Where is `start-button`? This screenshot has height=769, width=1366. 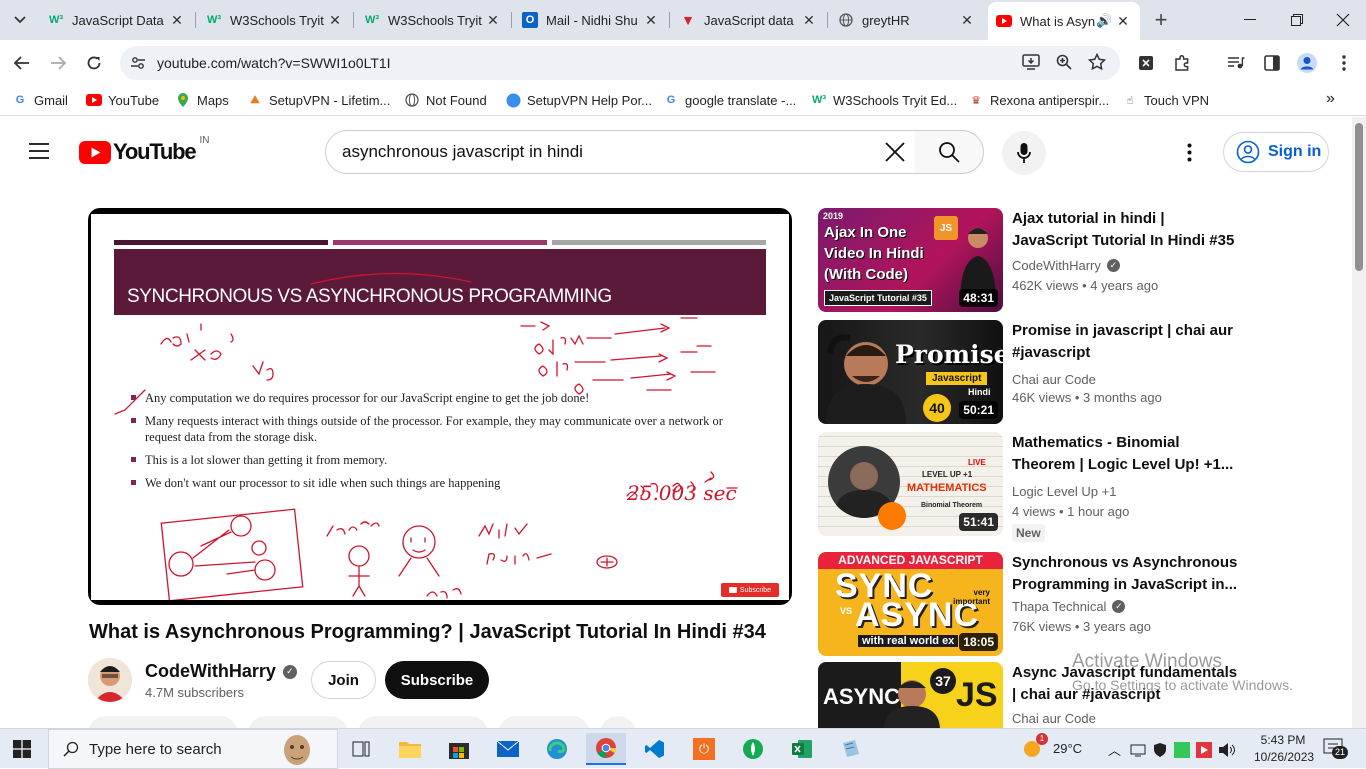 start-button is located at coordinates (22, 749).